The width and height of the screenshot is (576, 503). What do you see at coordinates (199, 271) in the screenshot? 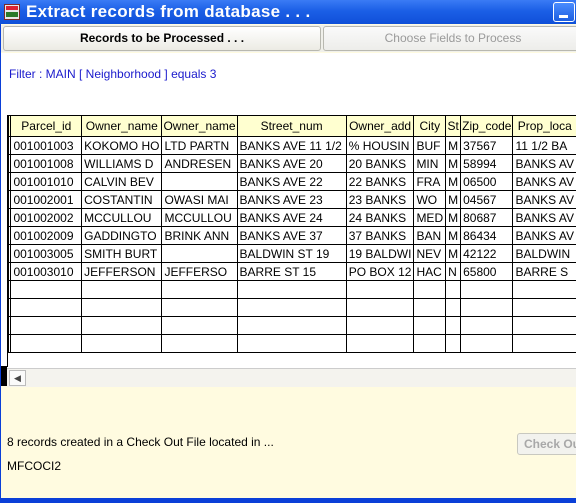
I see `table-cell: JEFFERSO` at bounding box center [199, 271].